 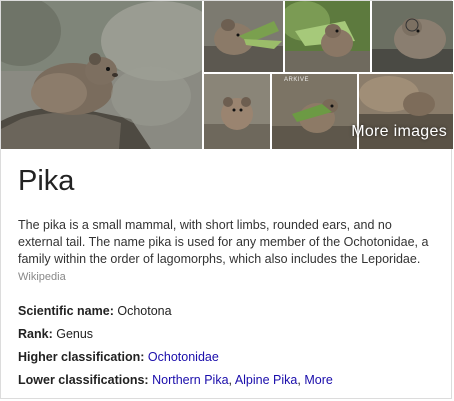 I want to click on fact-label: Lower classifications:, so click(x=83, y=380).